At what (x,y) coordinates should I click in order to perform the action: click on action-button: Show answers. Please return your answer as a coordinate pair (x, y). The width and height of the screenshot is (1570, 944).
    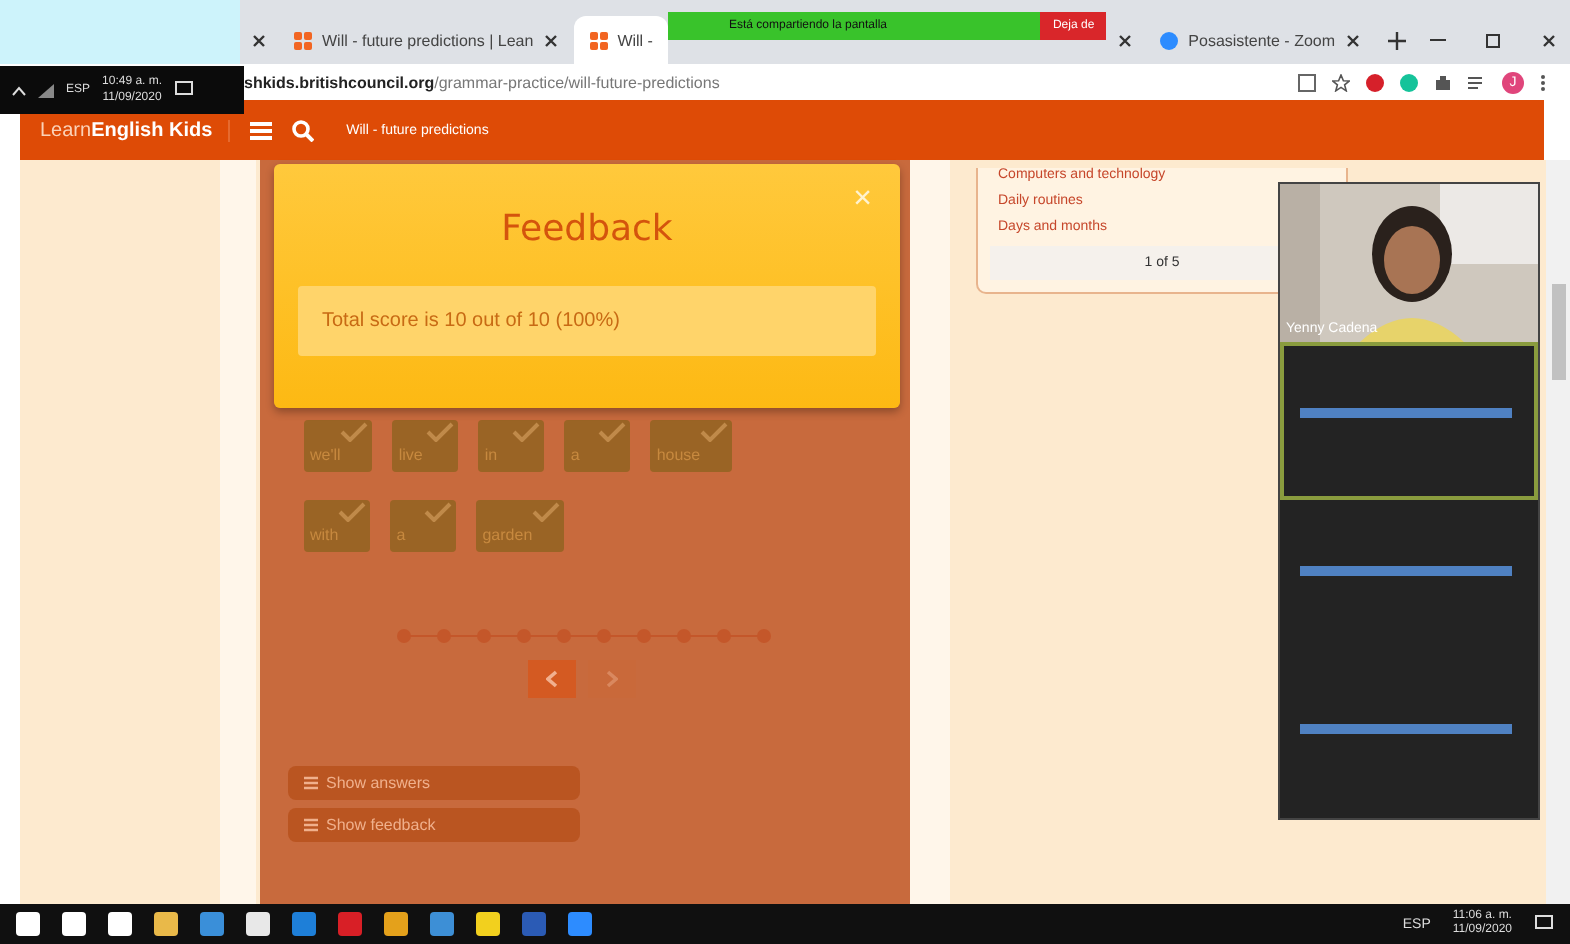
    Looking at the image, I should click on (434, 783).